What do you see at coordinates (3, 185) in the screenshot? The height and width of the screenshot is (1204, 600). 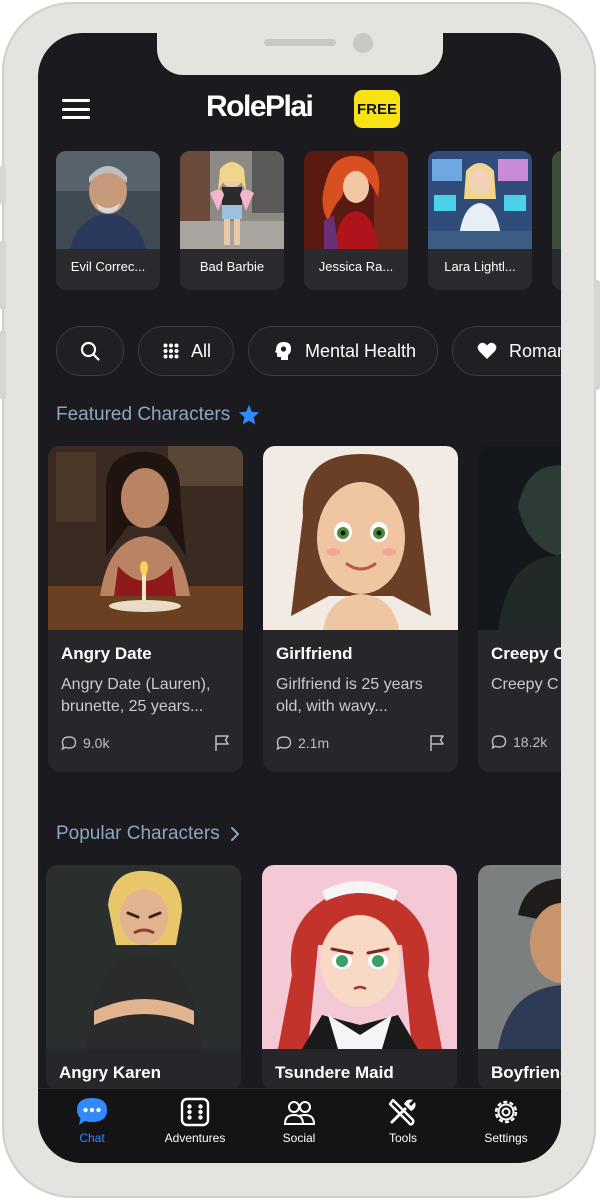 I see `phone-side-button` at bounding box center [3, 185].